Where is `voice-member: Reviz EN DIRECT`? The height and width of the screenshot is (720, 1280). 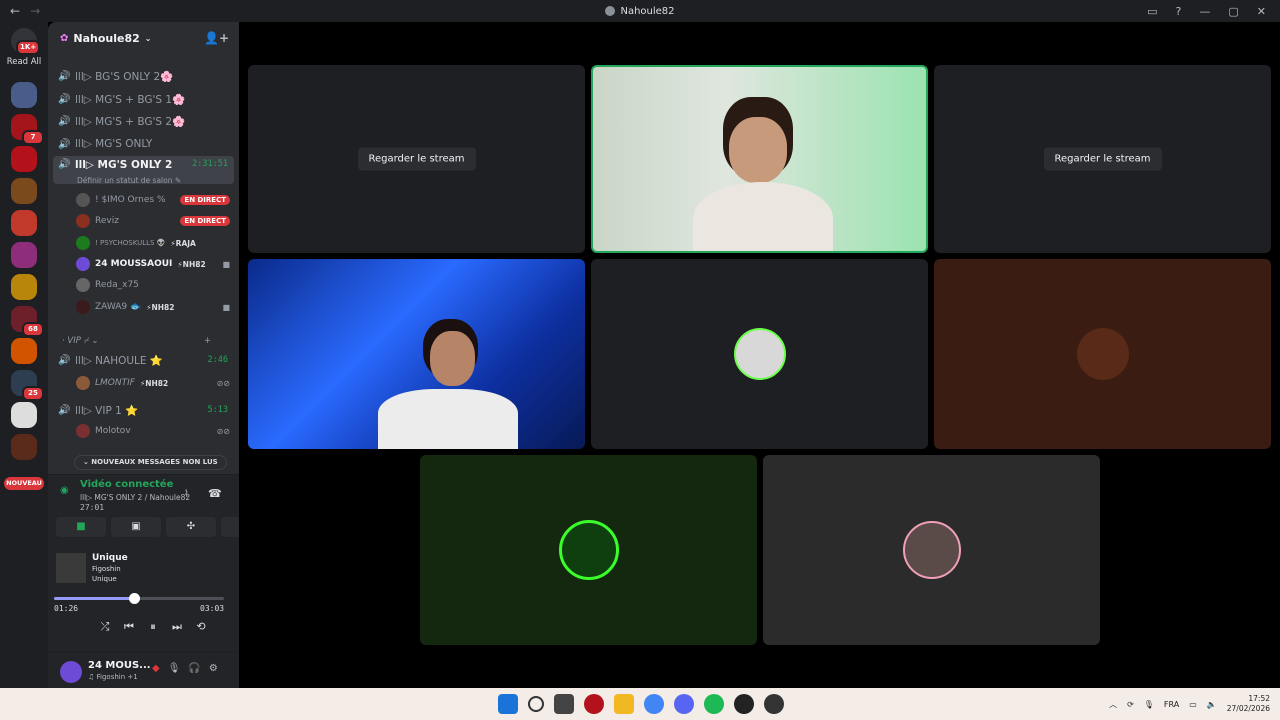 voice-member: Reviz EN DIRECT is located at coordinates (153, 221).